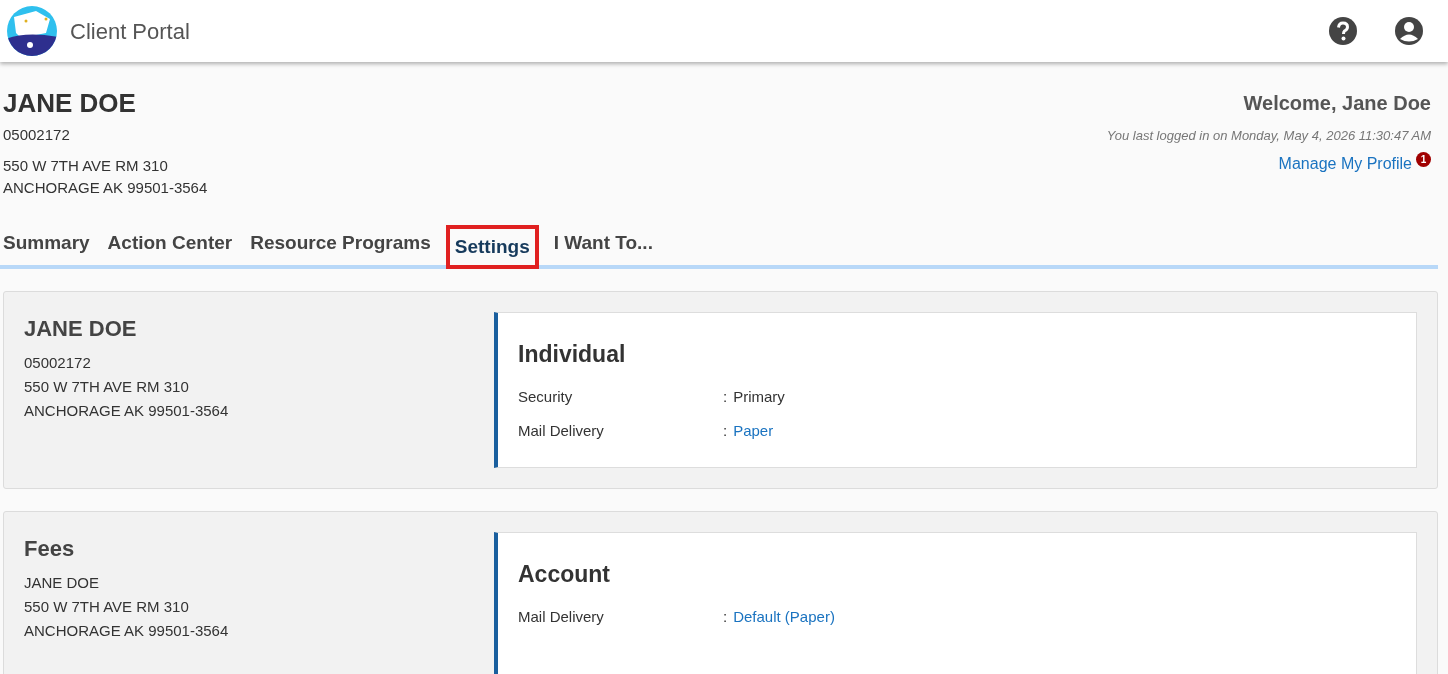  I want to click on card-heading: Fees, so click(50, 549).